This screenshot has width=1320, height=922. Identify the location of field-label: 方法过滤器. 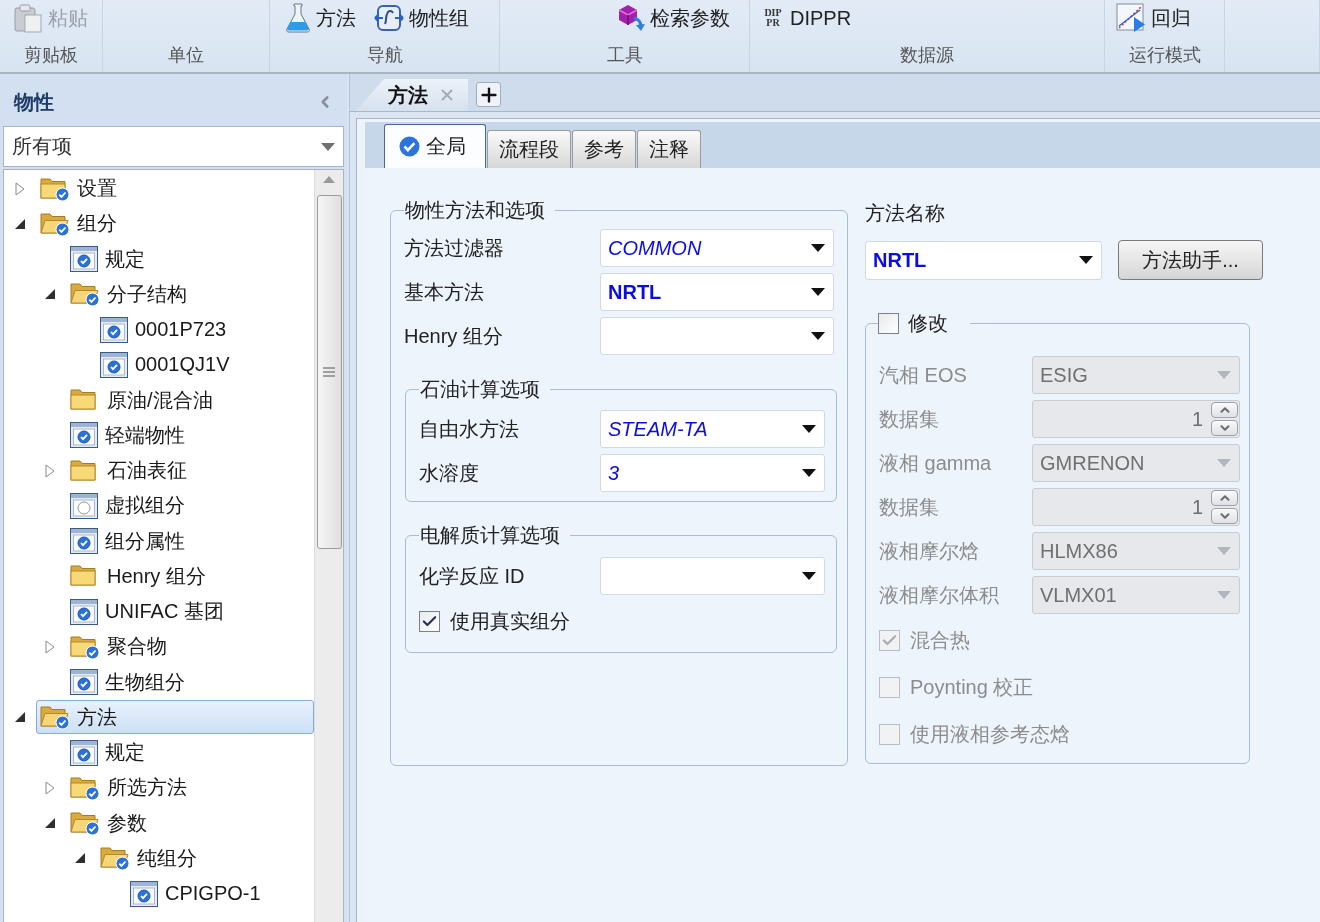
(454, 248).